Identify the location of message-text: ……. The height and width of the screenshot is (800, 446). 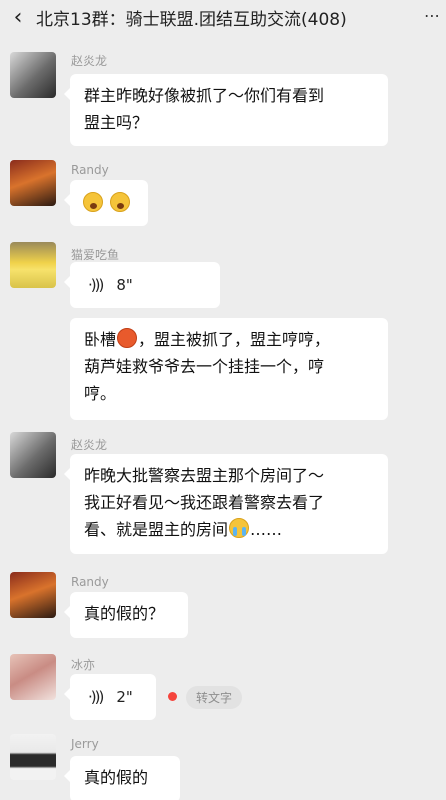
(266, 529).